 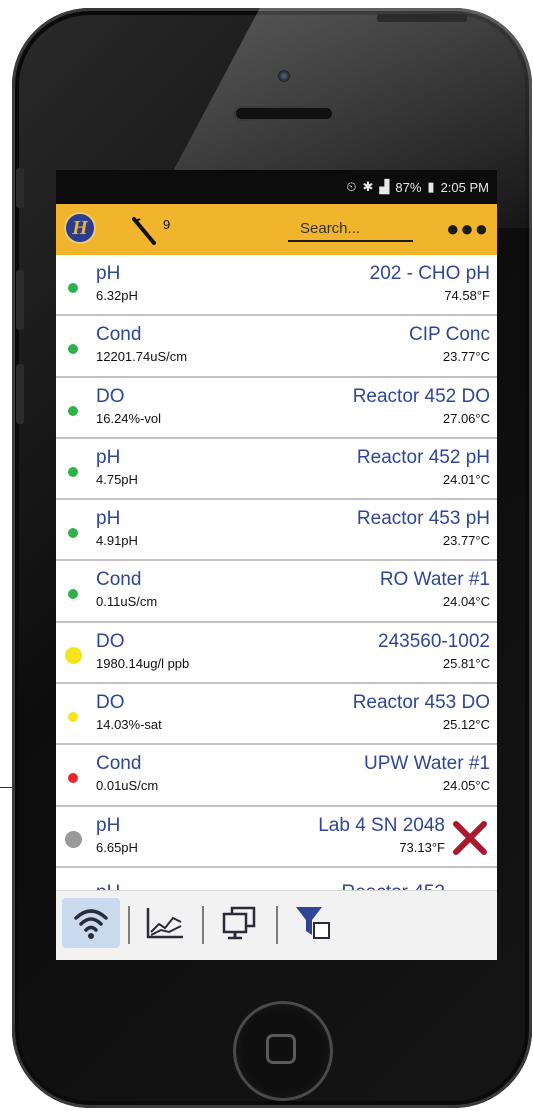 What do you see at coordinates (431, 186) in the screenshot?
I see `battery-icon: ▮` at bounding box center [431, 186].